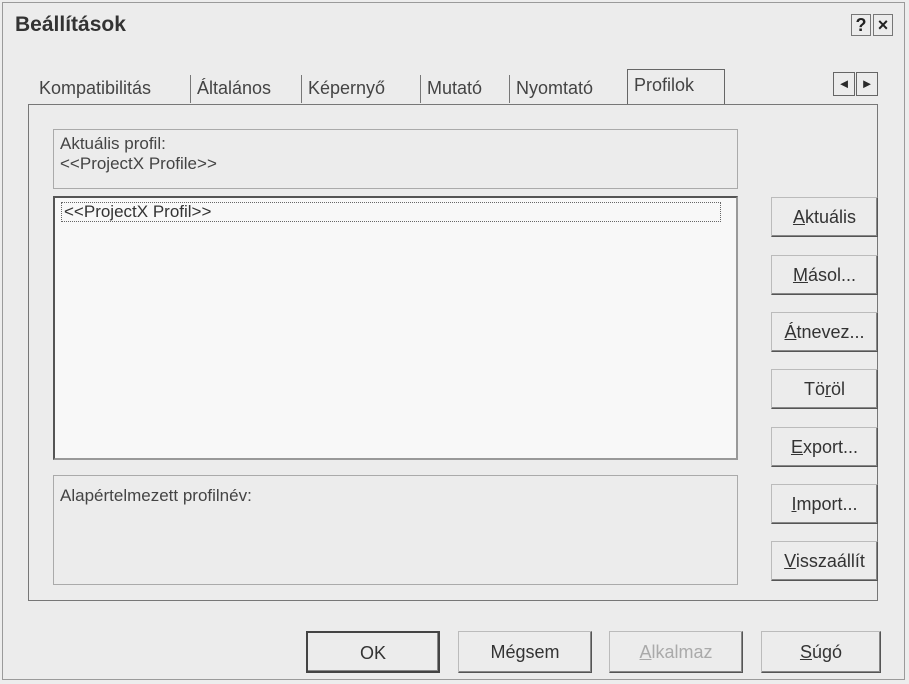  I want to click on default-profile-label: Alapértelmezett profilnév:, so click(156, 495).